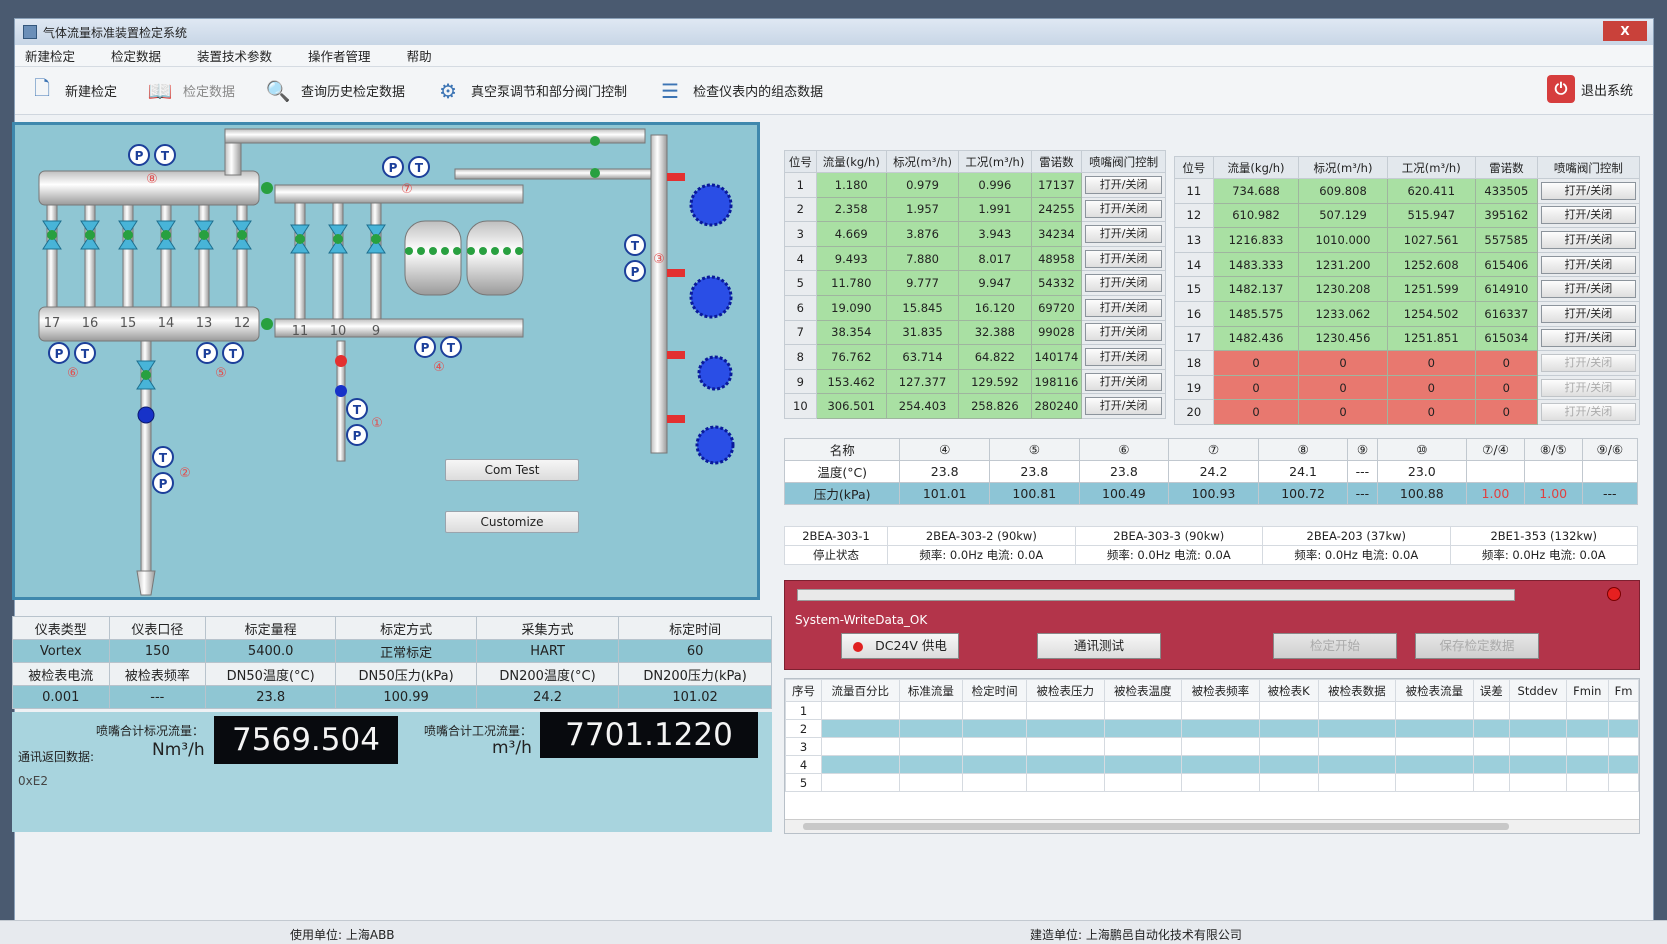 The height and width of the screenshot is (944, 1667). I want to click on menu-help: 帮助, so click(419, 55).